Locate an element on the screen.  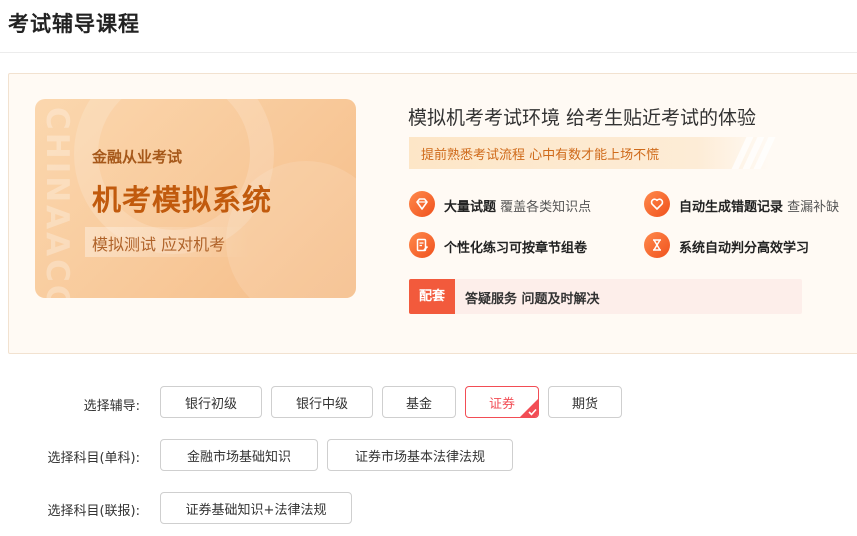
diamond-icon is located at coordinates (422, 204).